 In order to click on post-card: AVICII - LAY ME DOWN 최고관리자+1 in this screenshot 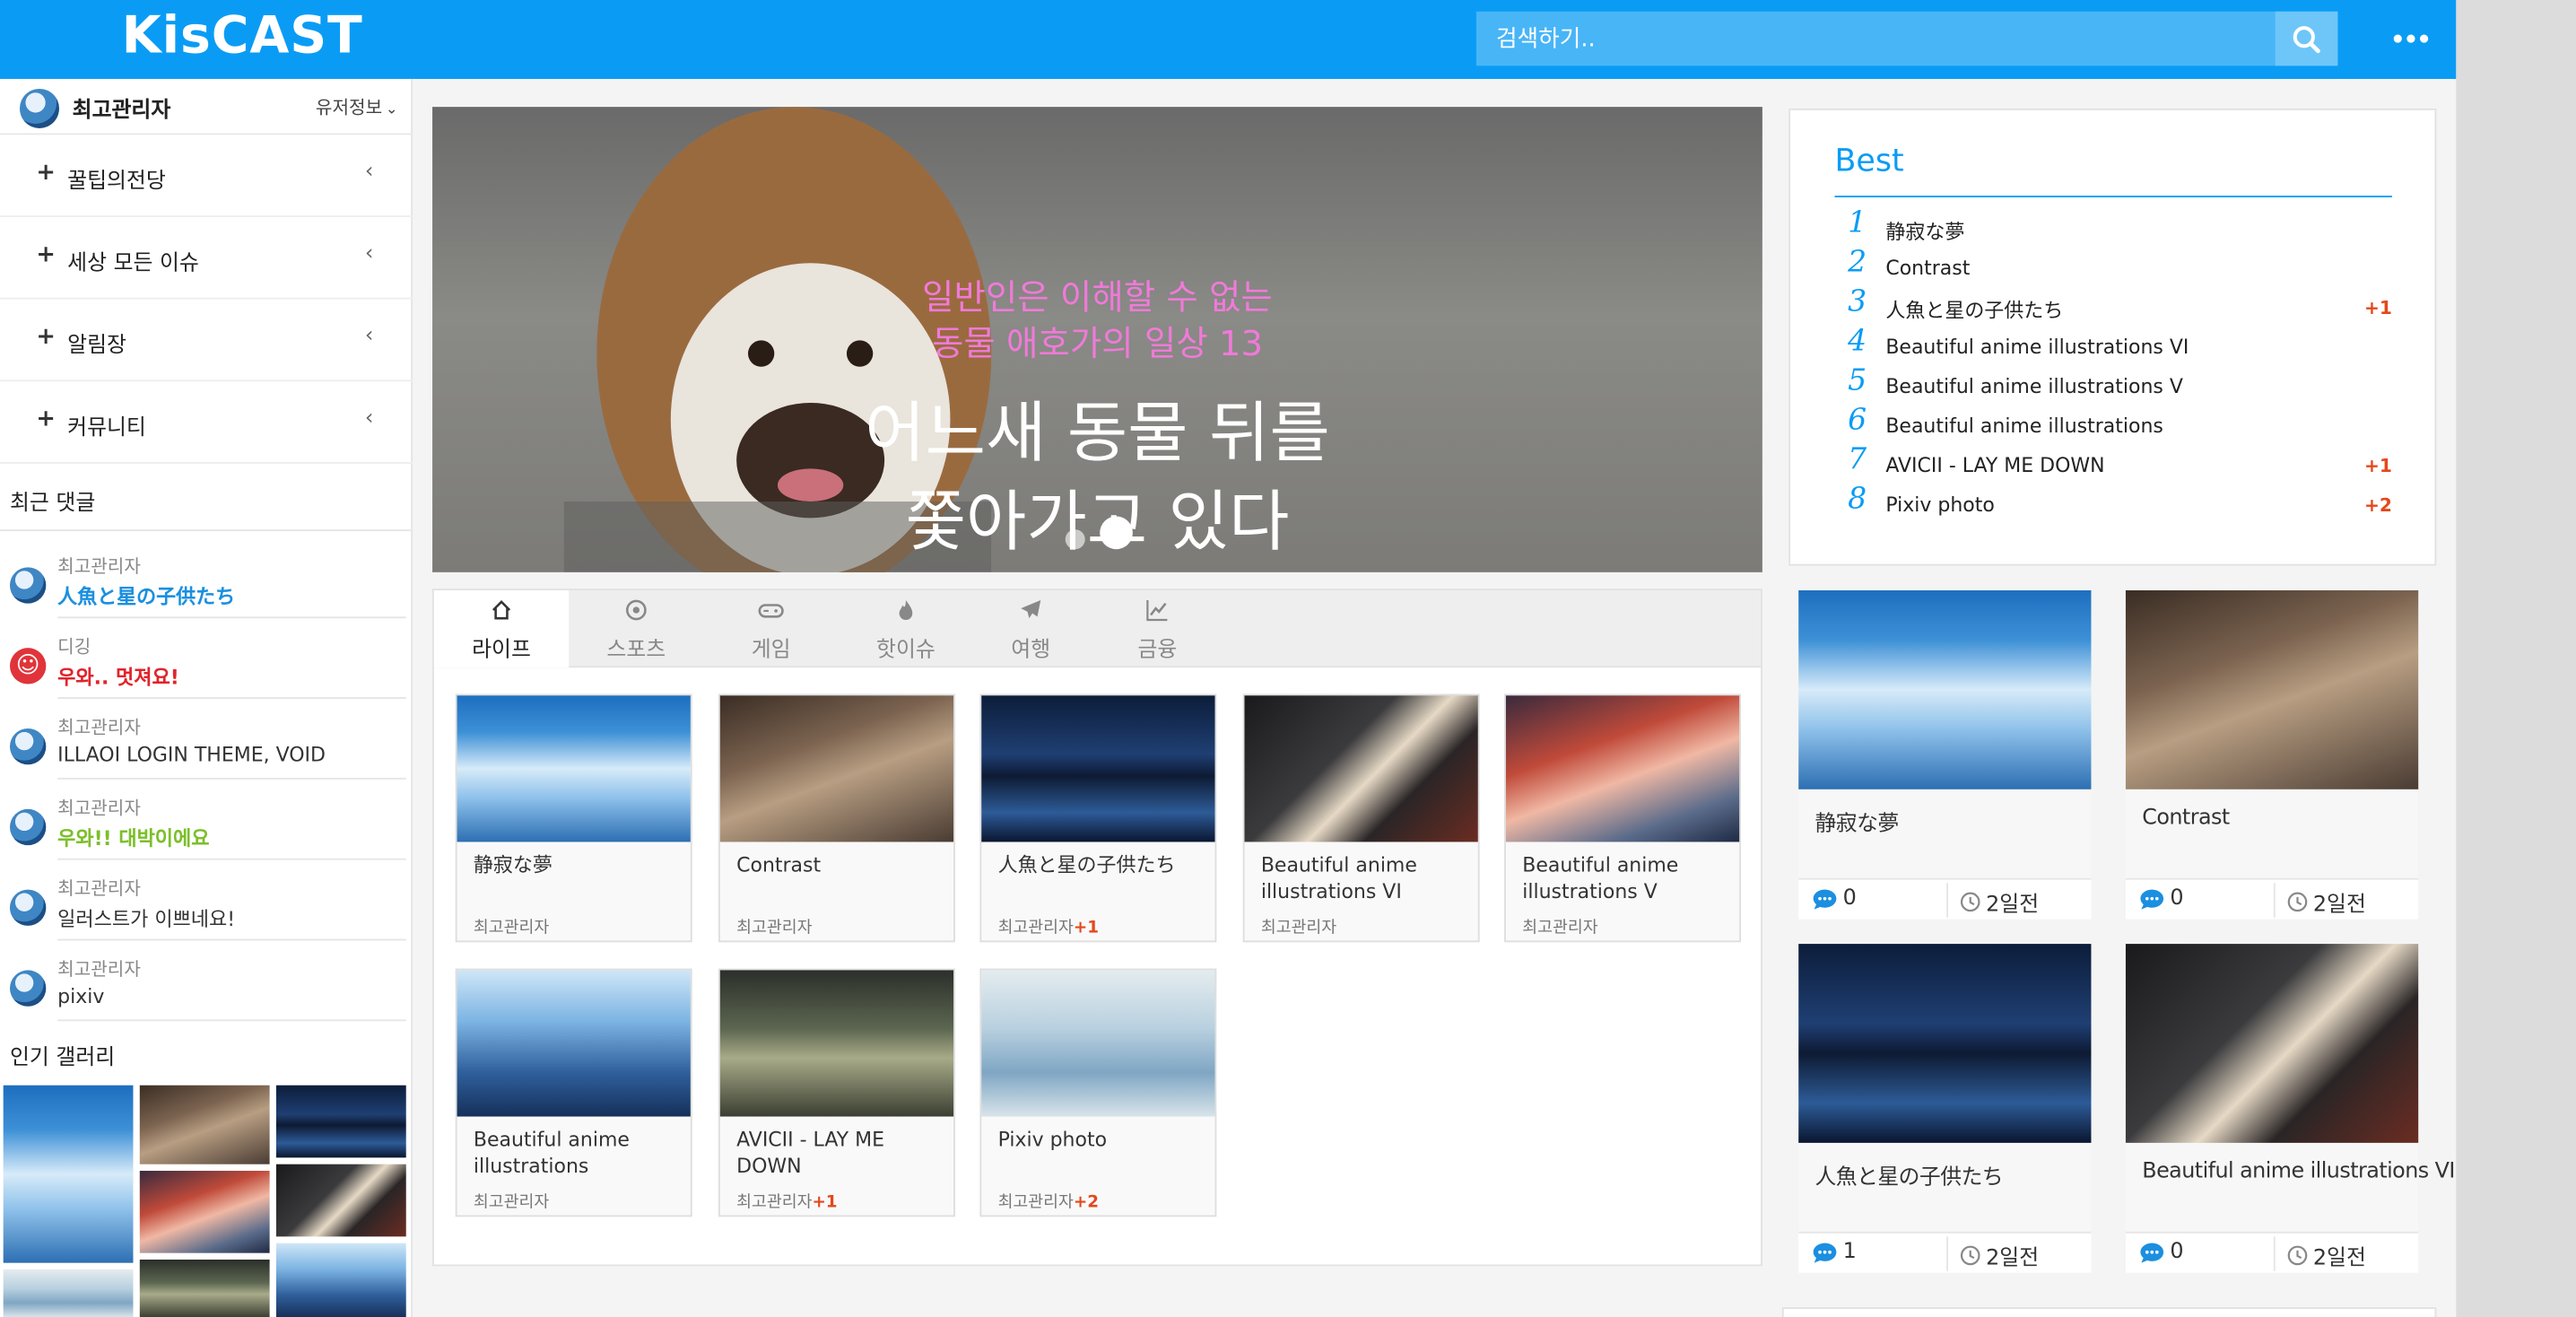, I will do `click(836, 1092)`.